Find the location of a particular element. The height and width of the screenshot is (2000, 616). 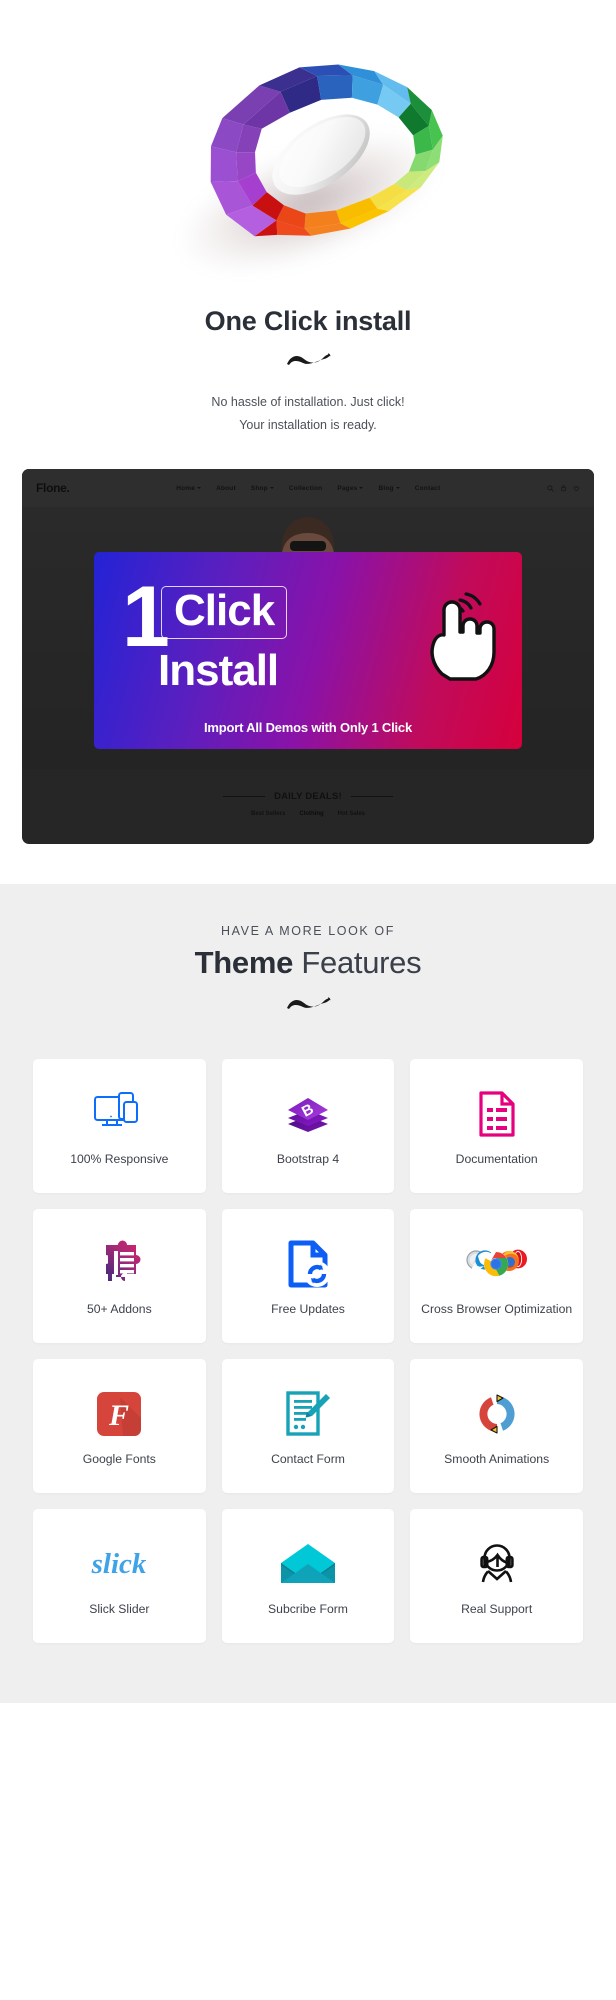

feature-card-label: Contact Form is located at coordinates (308, 1459).